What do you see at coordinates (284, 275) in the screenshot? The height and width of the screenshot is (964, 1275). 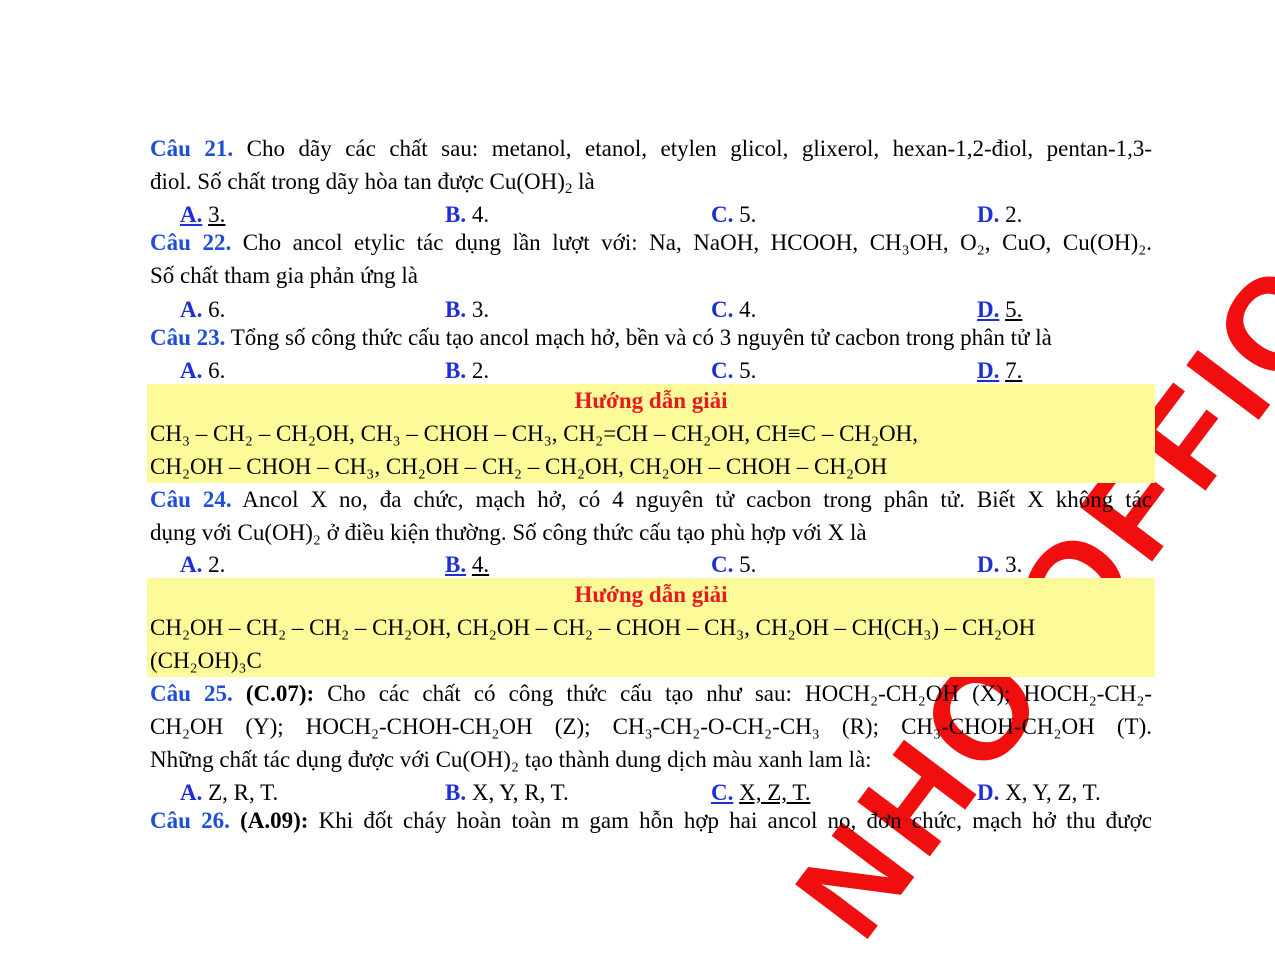 I see `q22-text-2: Số chất tham gia phản ứng là` at bounding box center [284, 275].